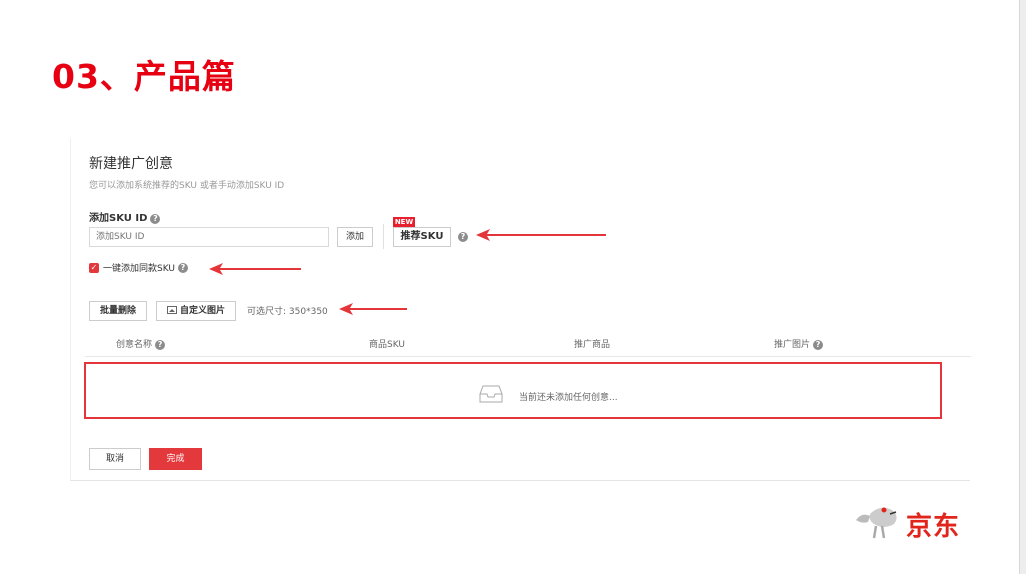 The image size is (1026, 574). Describe the element at coordinates (115, 459) in the screenshot. I see `cancel-button: 取消` at that location.